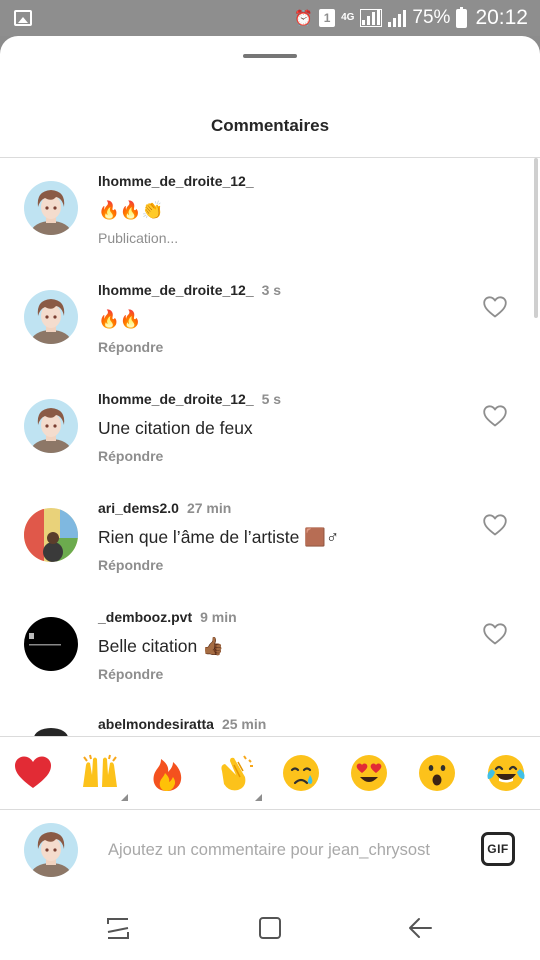  Describe the element at coordinates (270, 773) in the screenshot. I see `emoji-quick-bar` at that location.